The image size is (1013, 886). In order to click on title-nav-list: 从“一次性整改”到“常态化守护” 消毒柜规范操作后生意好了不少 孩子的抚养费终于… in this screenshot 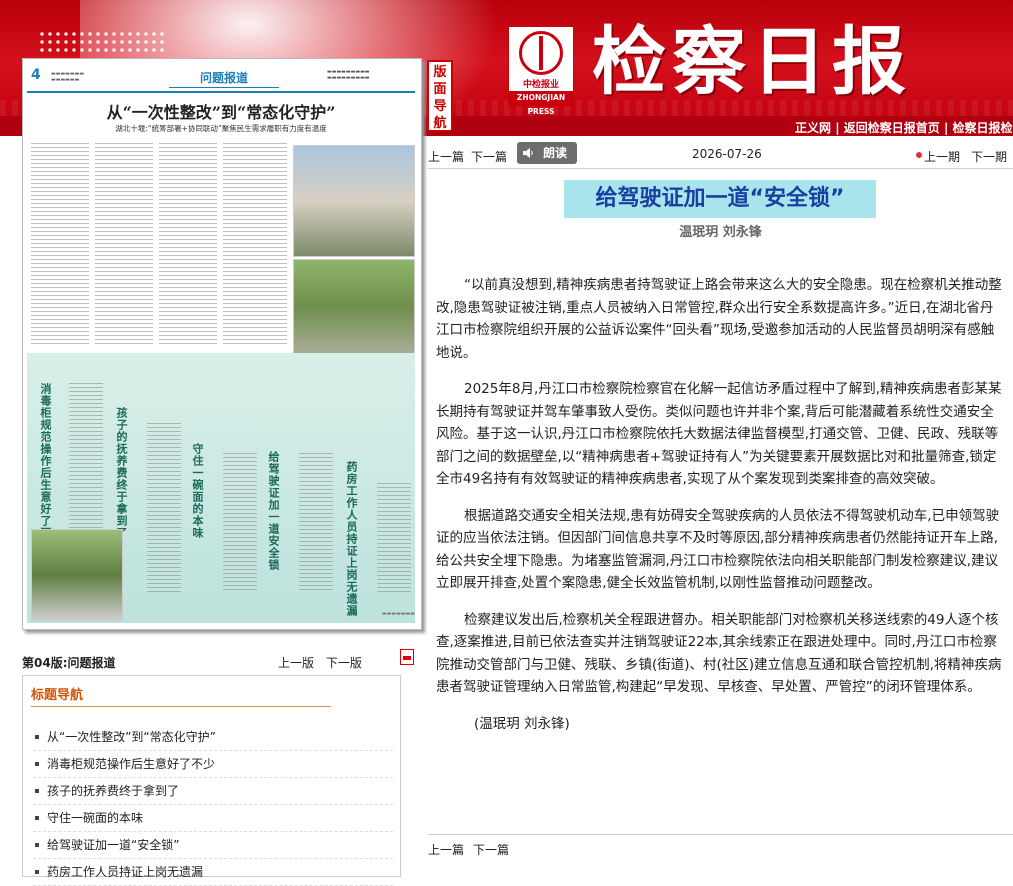, I will do `click(213, 805)`.